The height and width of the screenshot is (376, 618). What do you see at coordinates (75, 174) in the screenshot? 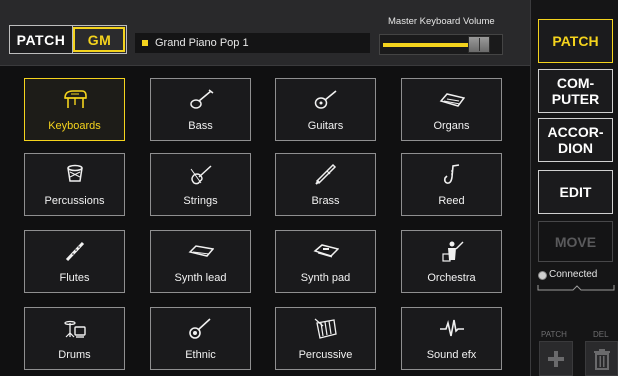
I see `drum-icon` at bounding box center [75, 174].